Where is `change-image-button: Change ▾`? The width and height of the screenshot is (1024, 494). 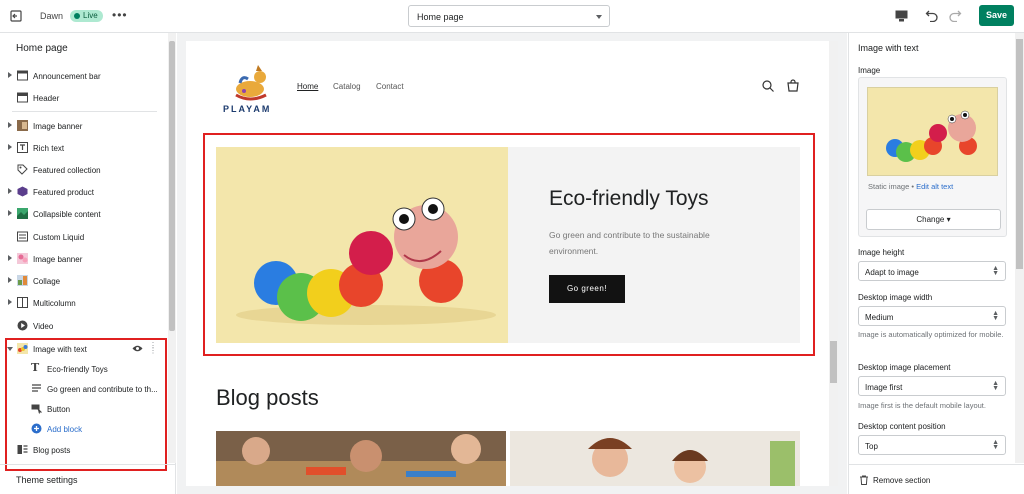 change-image-button: Change ▾ is located at coordinates (933, 219).